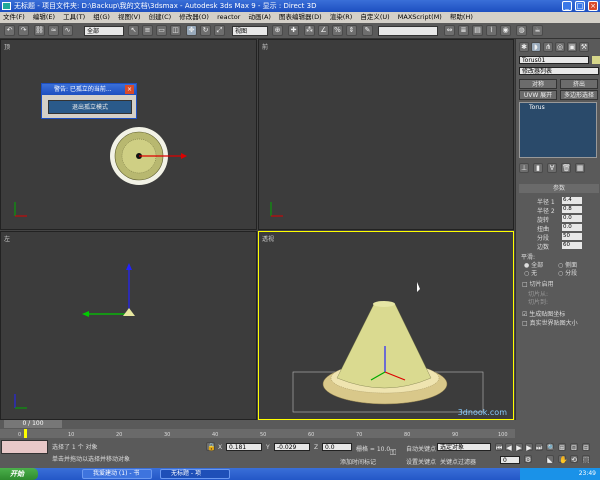 The width and height of the screenshot is (600, 480). What do you see at coordinates (538, 95) in the screenshot?
I see `uvw-unwrap-button: UVW 展开` at bounding box center [538, 95].